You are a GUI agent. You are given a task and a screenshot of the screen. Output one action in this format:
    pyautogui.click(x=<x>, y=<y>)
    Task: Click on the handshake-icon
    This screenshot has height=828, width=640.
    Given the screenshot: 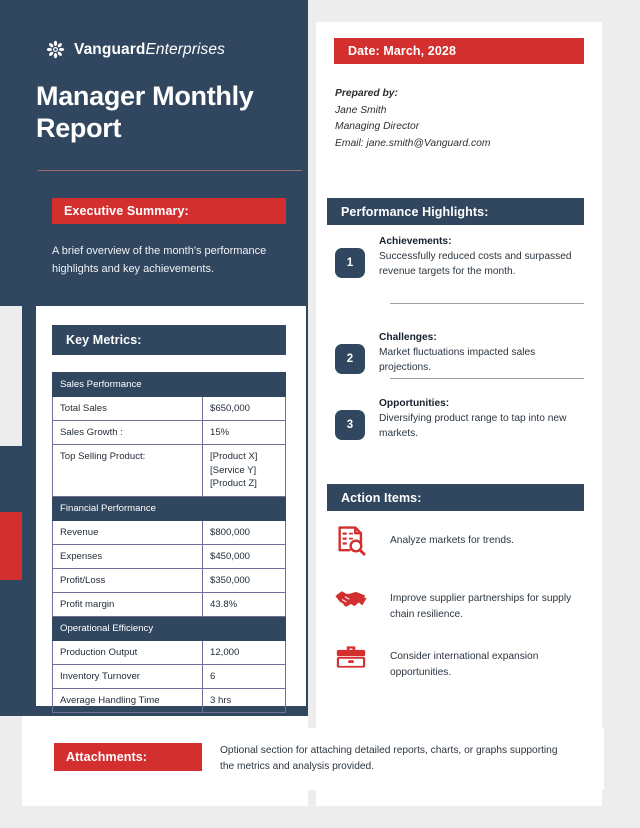 What is the action you would take?
    pyautogui.click(x=351, y=599)
    